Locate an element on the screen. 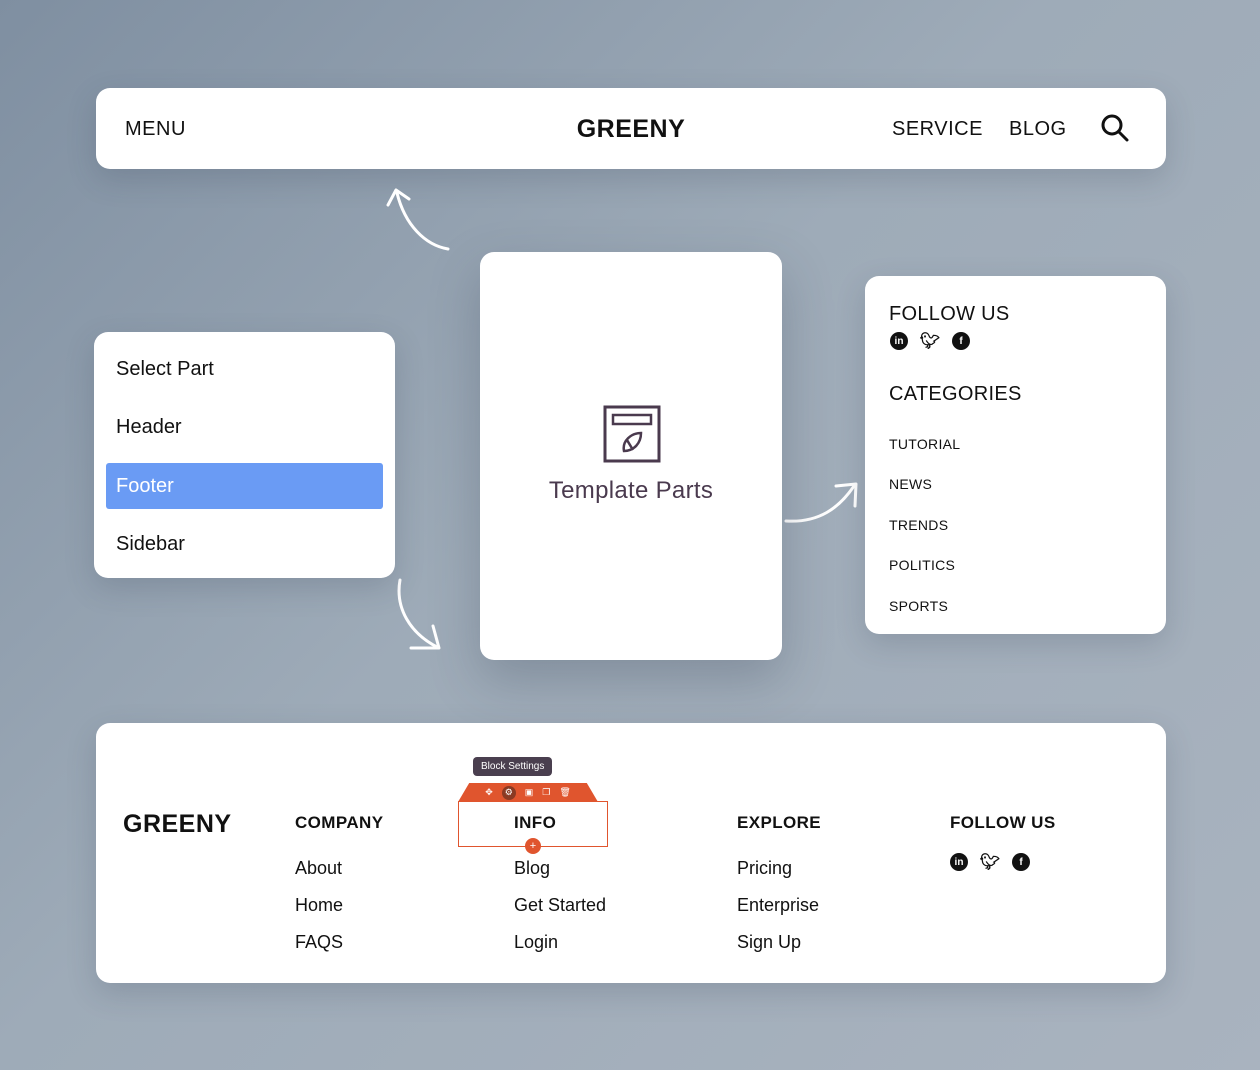  sidebar-social-icons: in 🐦︎ f is located at coordinates (930, 341).